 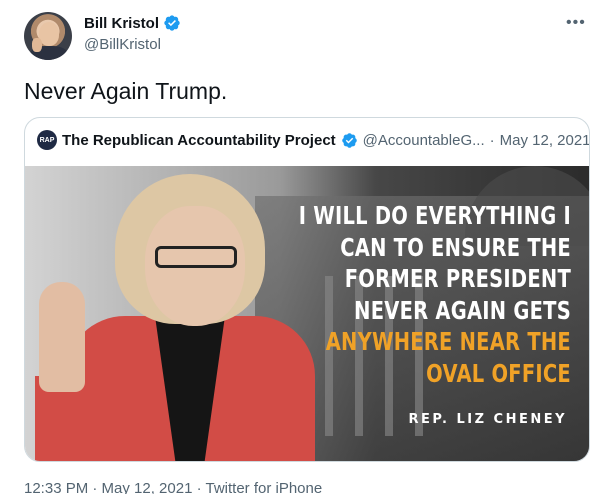 I want to click on quote-attribution: REP. LIZ CHENEY, so click(x=487, y=419).